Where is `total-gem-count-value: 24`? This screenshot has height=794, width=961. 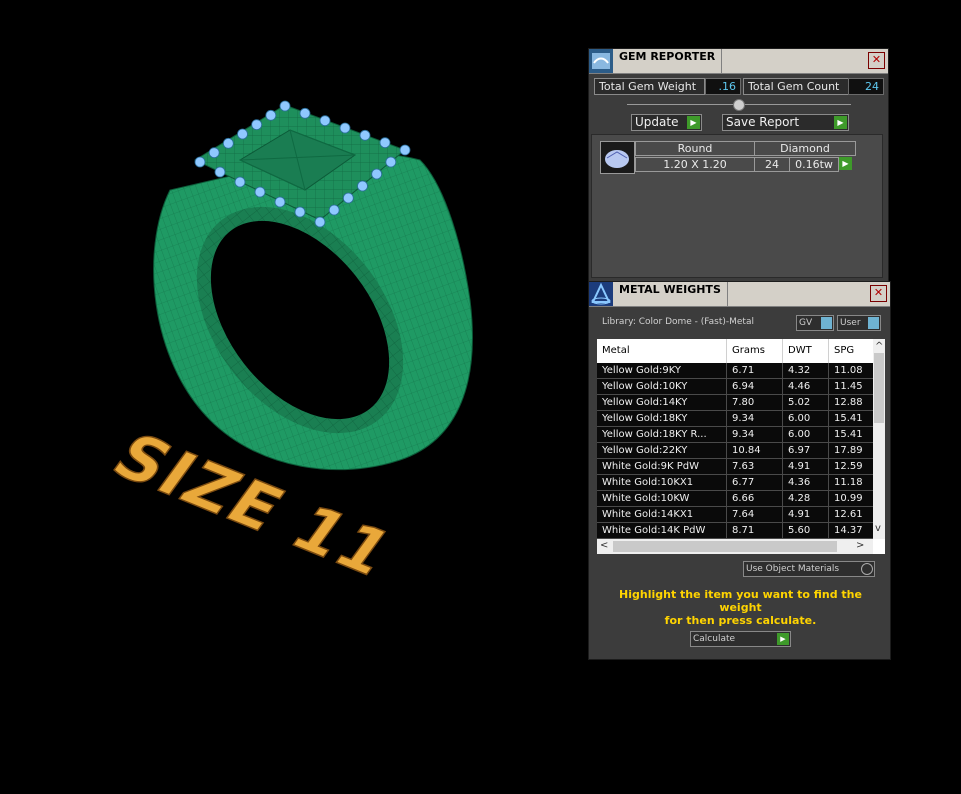
total-gem-count-value: 24 is located at coordinates (866, 86).